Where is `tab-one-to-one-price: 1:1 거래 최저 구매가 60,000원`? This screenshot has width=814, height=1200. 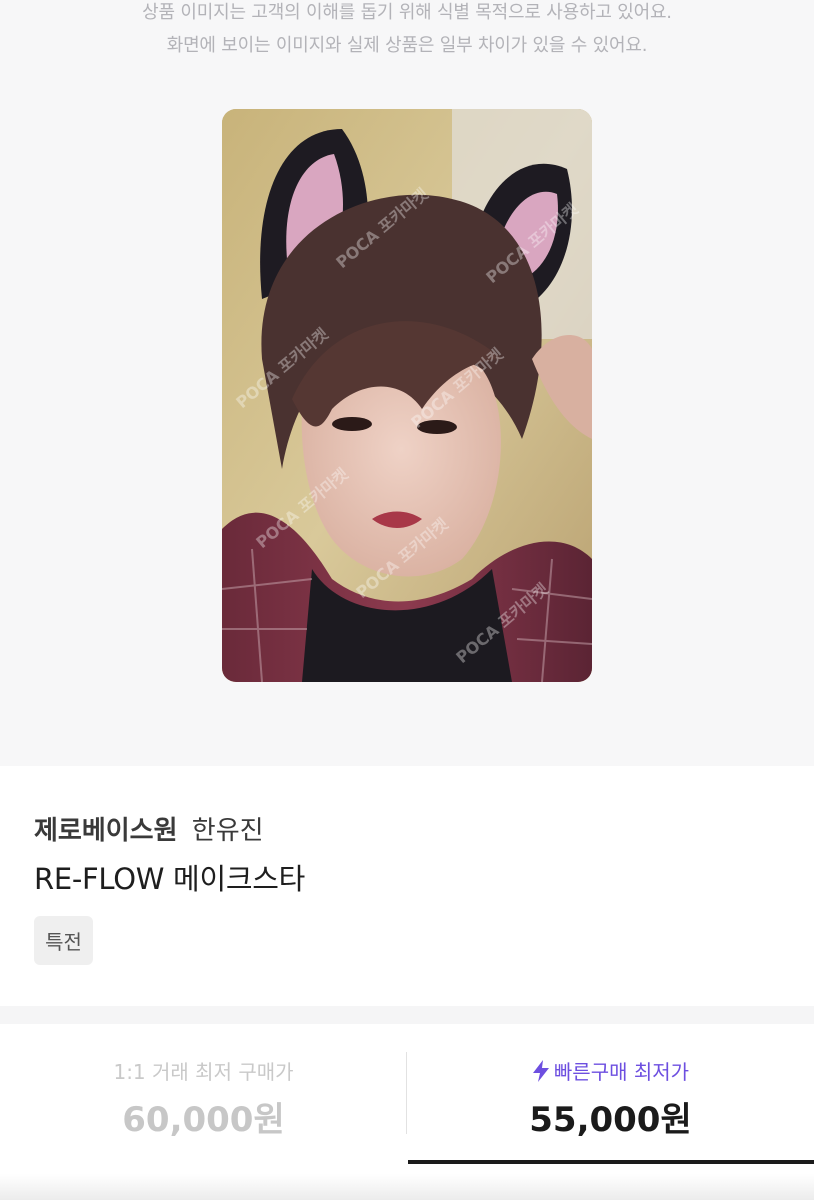
tab-one-to-one-price: 1:1 거래 최저 구매가 60,000원 is located at coordinates (203, 1094).